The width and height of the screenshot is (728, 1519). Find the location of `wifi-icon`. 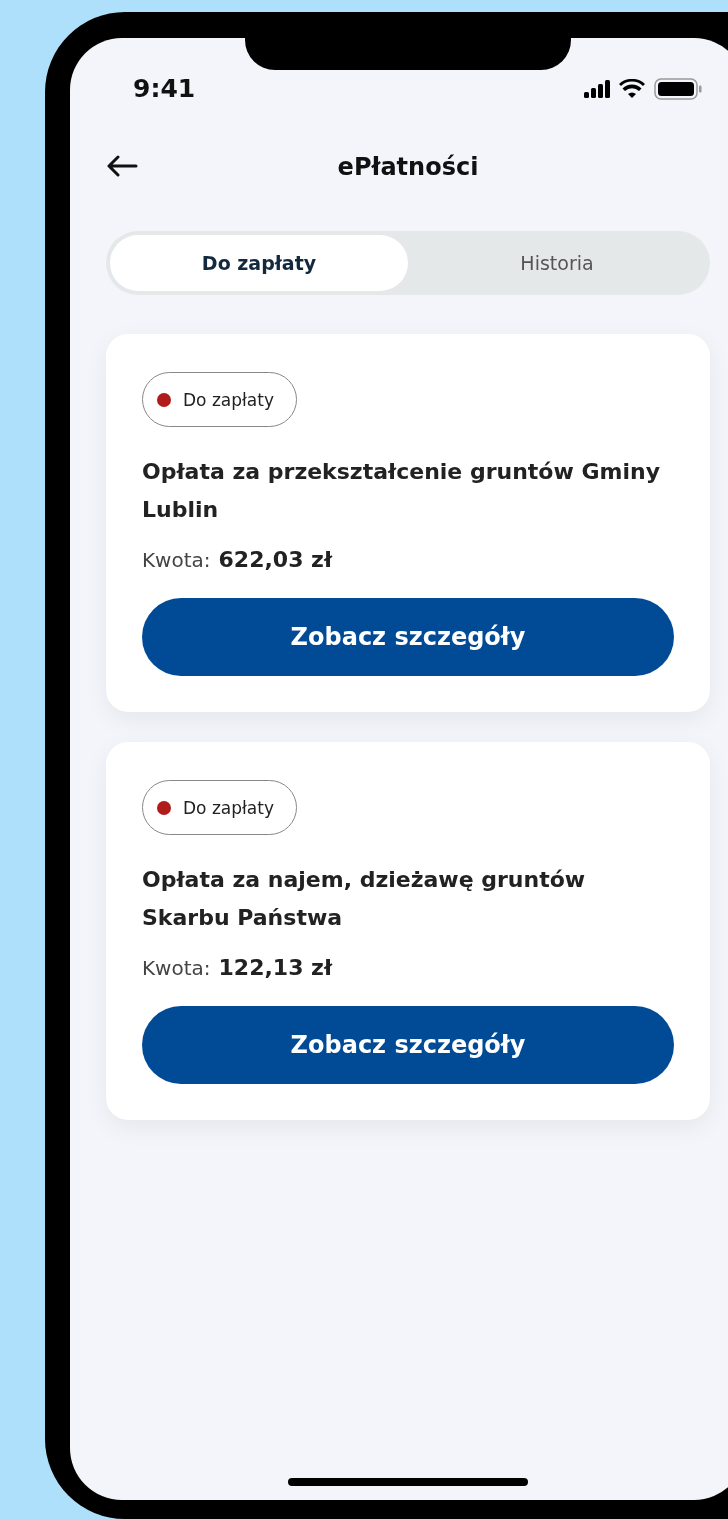

wifi-icon is located at coordinates (632, 88).